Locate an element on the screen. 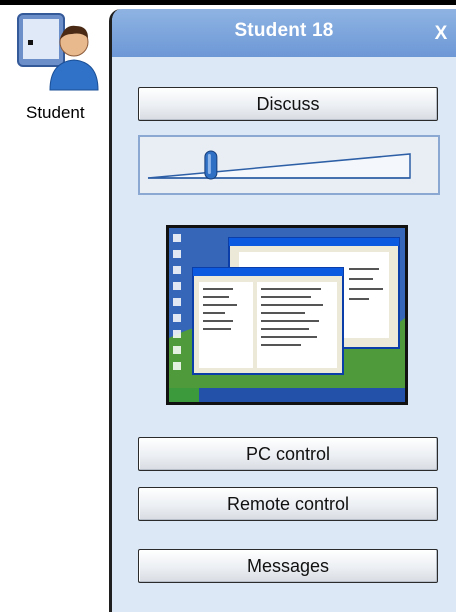 This screenshot has width=456, height=612. discuss-button: Discuss is located at coordinates (288, 104).